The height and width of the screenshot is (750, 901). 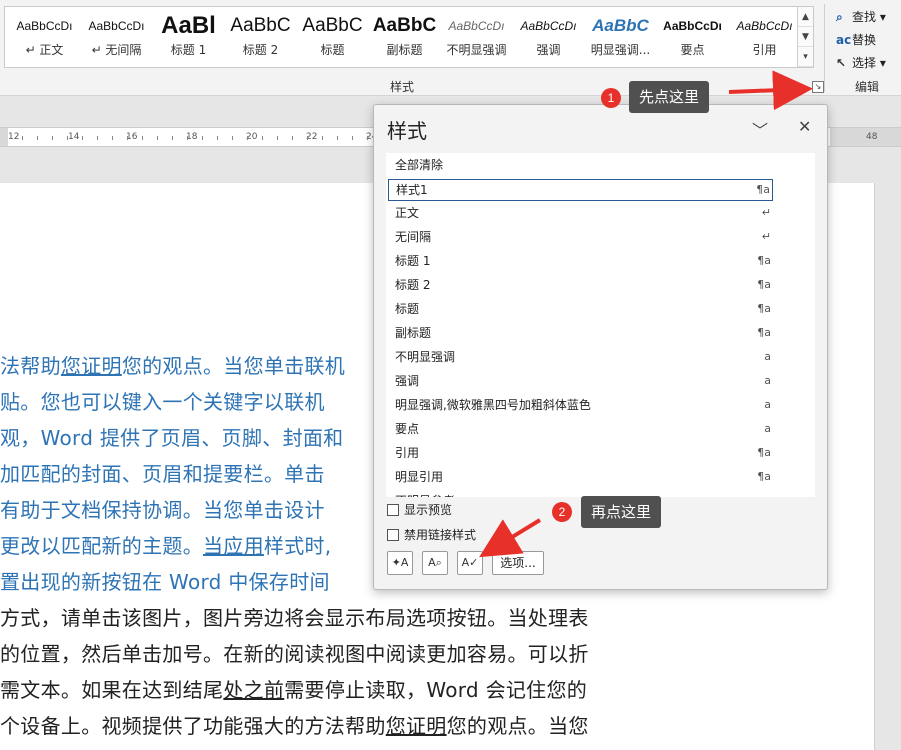 What do you see at coordinates (580, 382) in the screenshot?
I see `style-list-item: 强调 a` at bounding box center [580, 382].